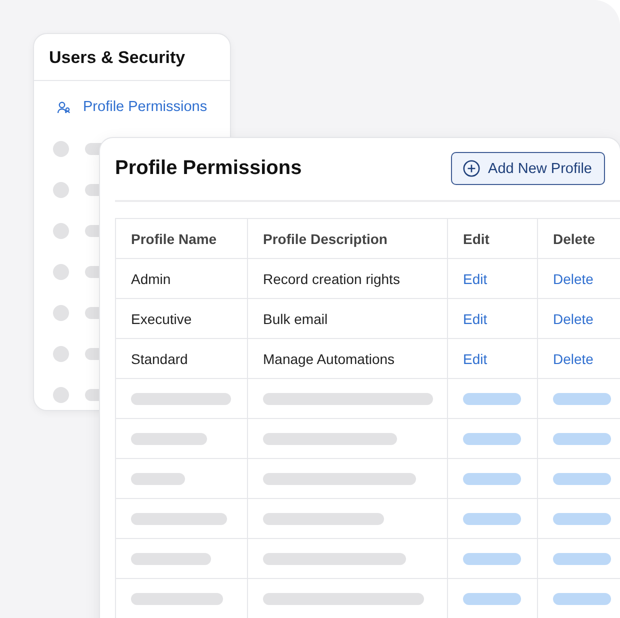  Describe the element at coordinates (182, 359) in the screenshot. I see `table-cell: Standard` at that location.